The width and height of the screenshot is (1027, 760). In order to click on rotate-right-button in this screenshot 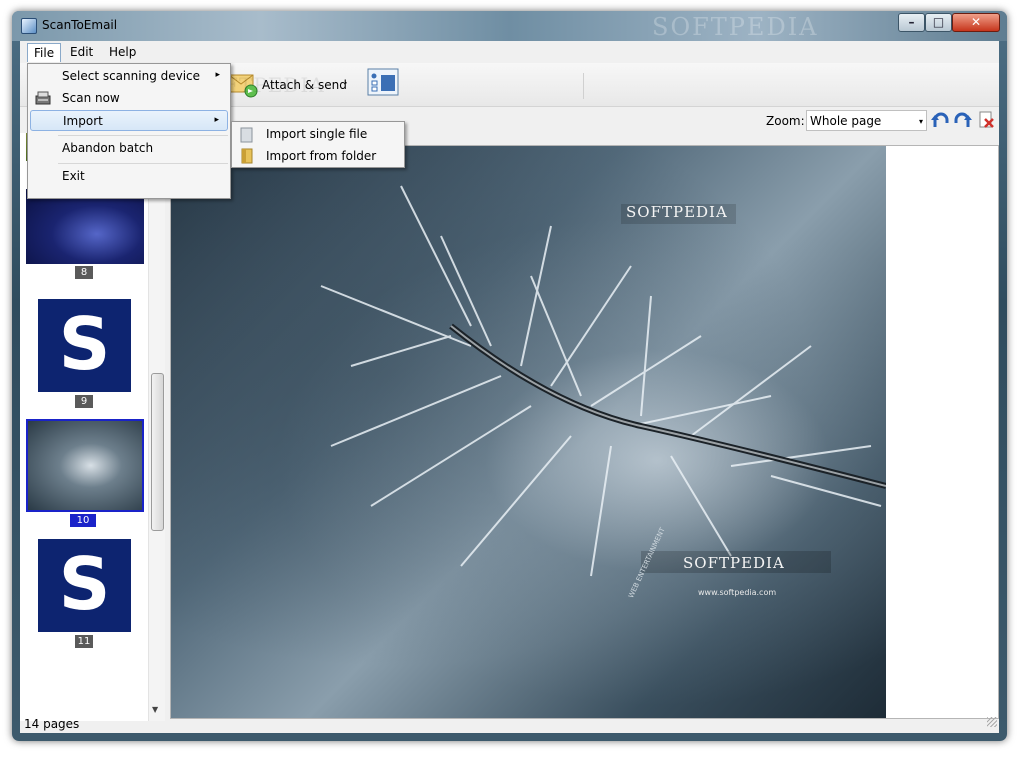, I will do `click(963, 120)`.